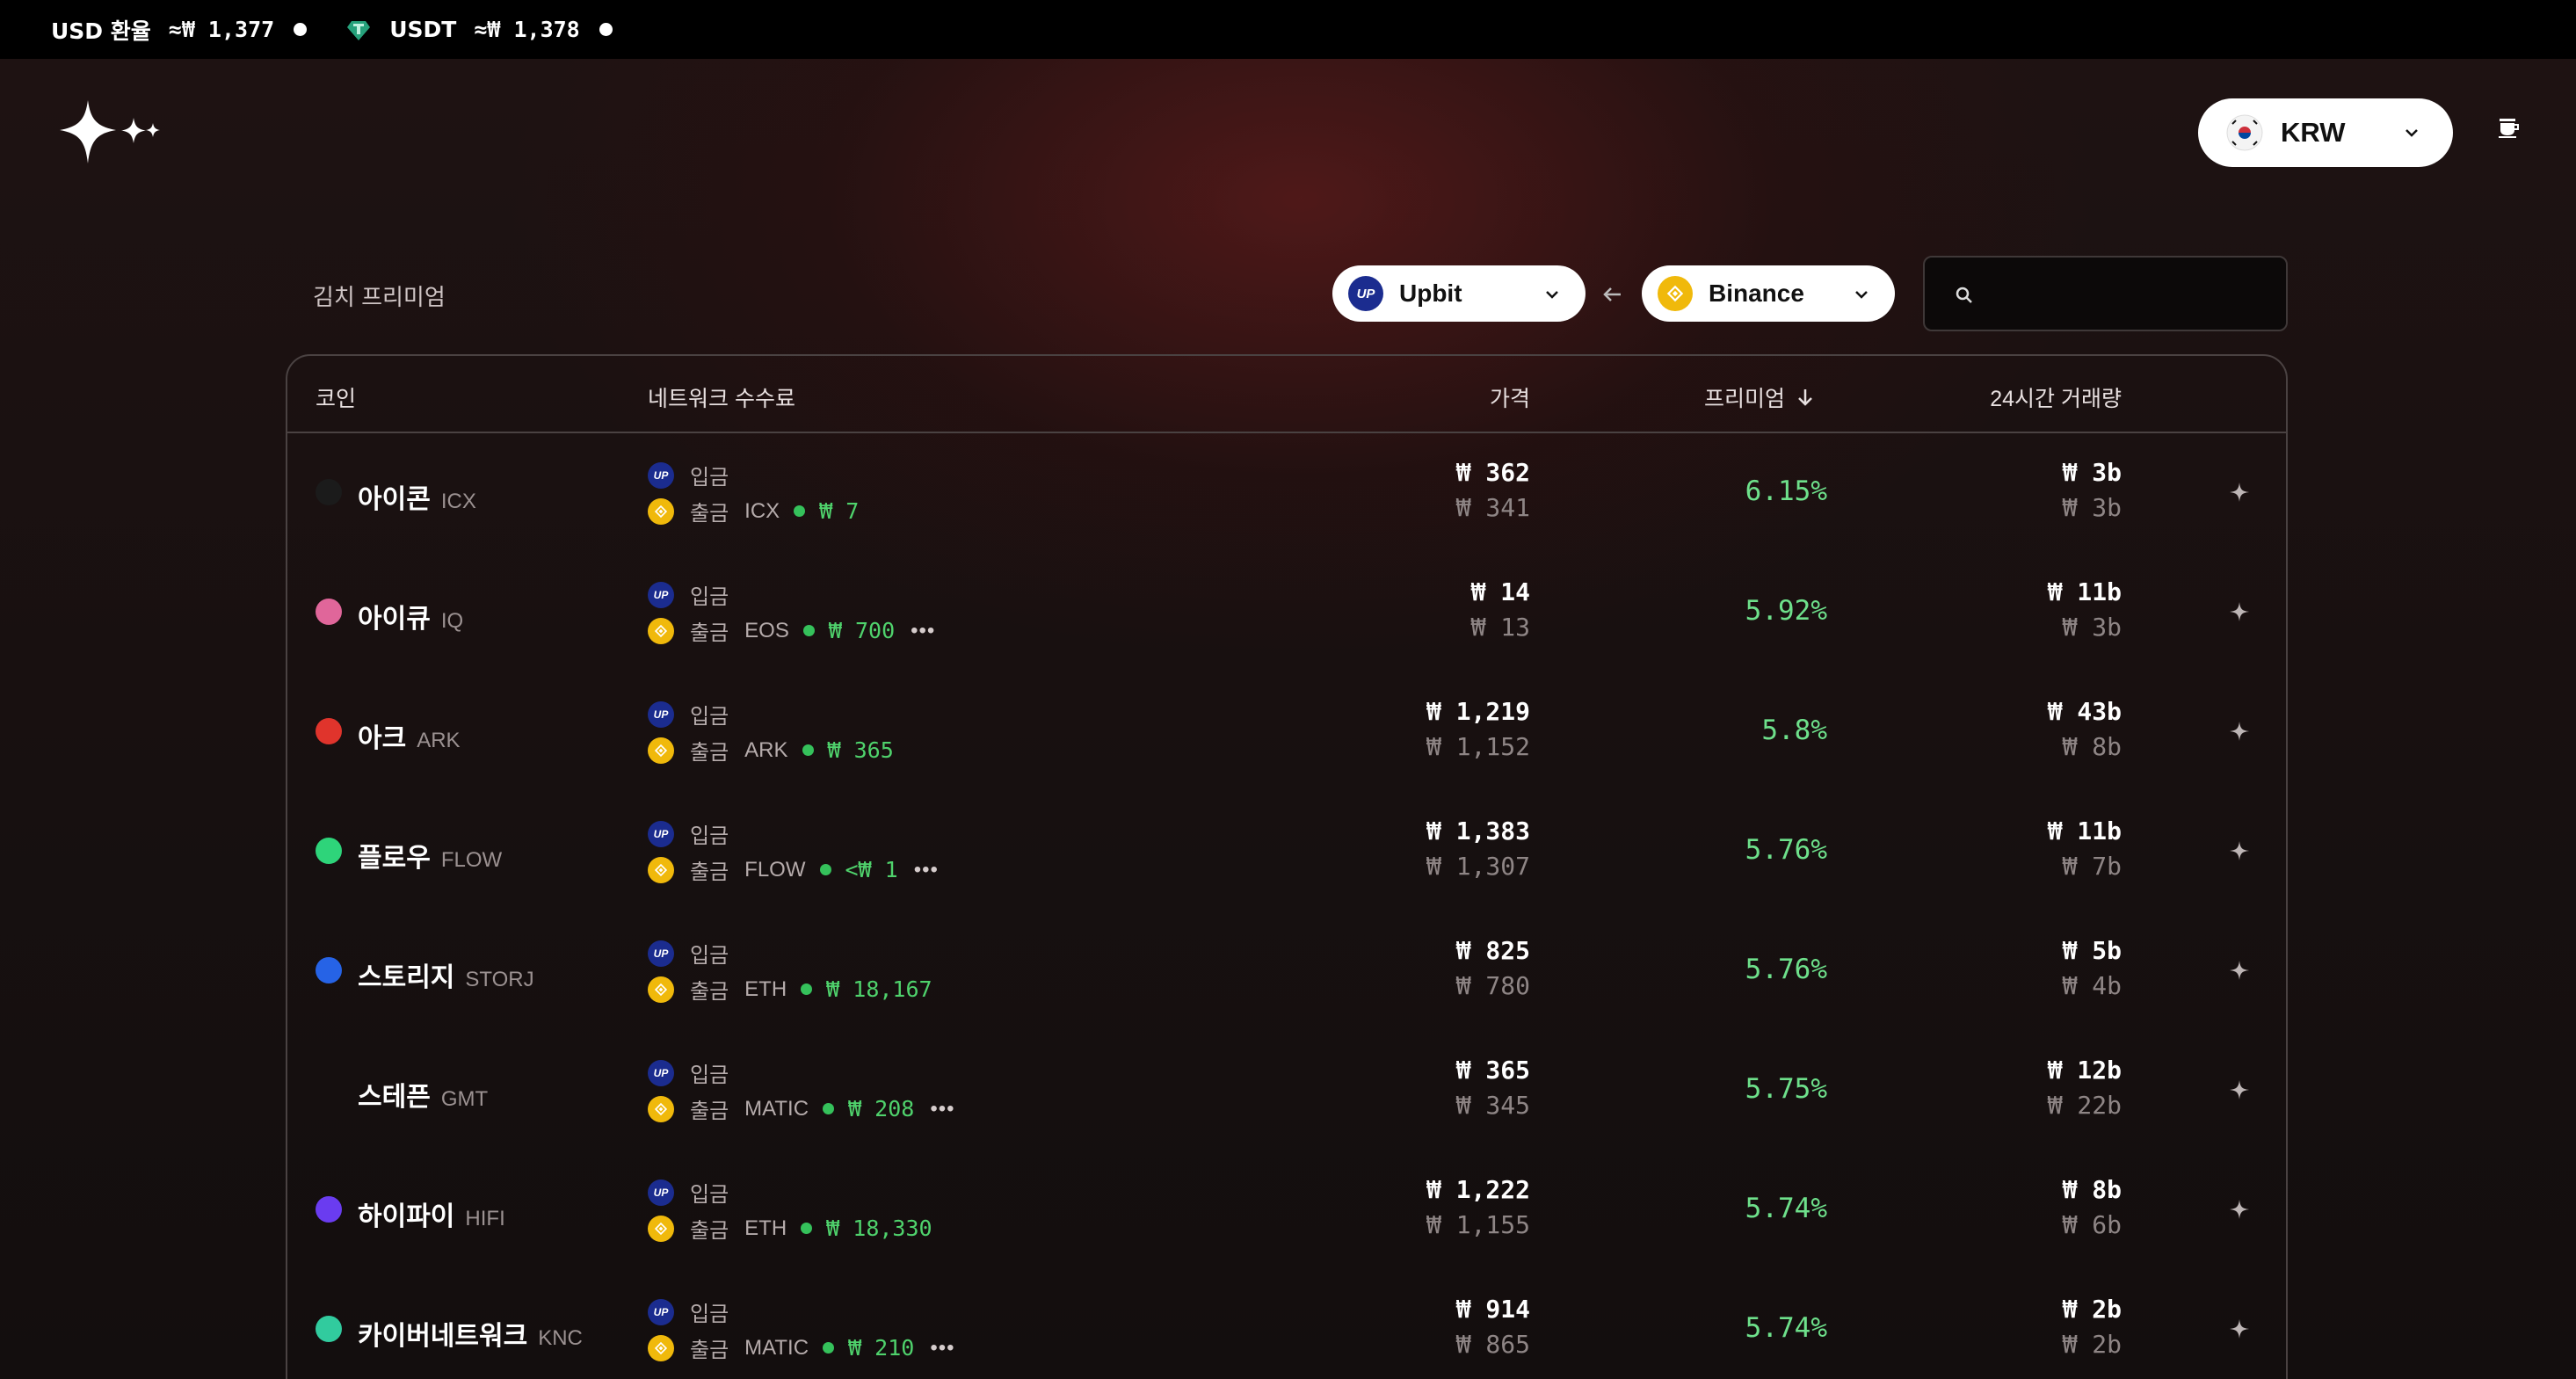 The height and width of the screenshot is (1379, 2576). What do you see at coordinates (879, 1228) in the screenshot?
I see `network-fee: ₩ 18,330` at bounding box center [879, 1228].